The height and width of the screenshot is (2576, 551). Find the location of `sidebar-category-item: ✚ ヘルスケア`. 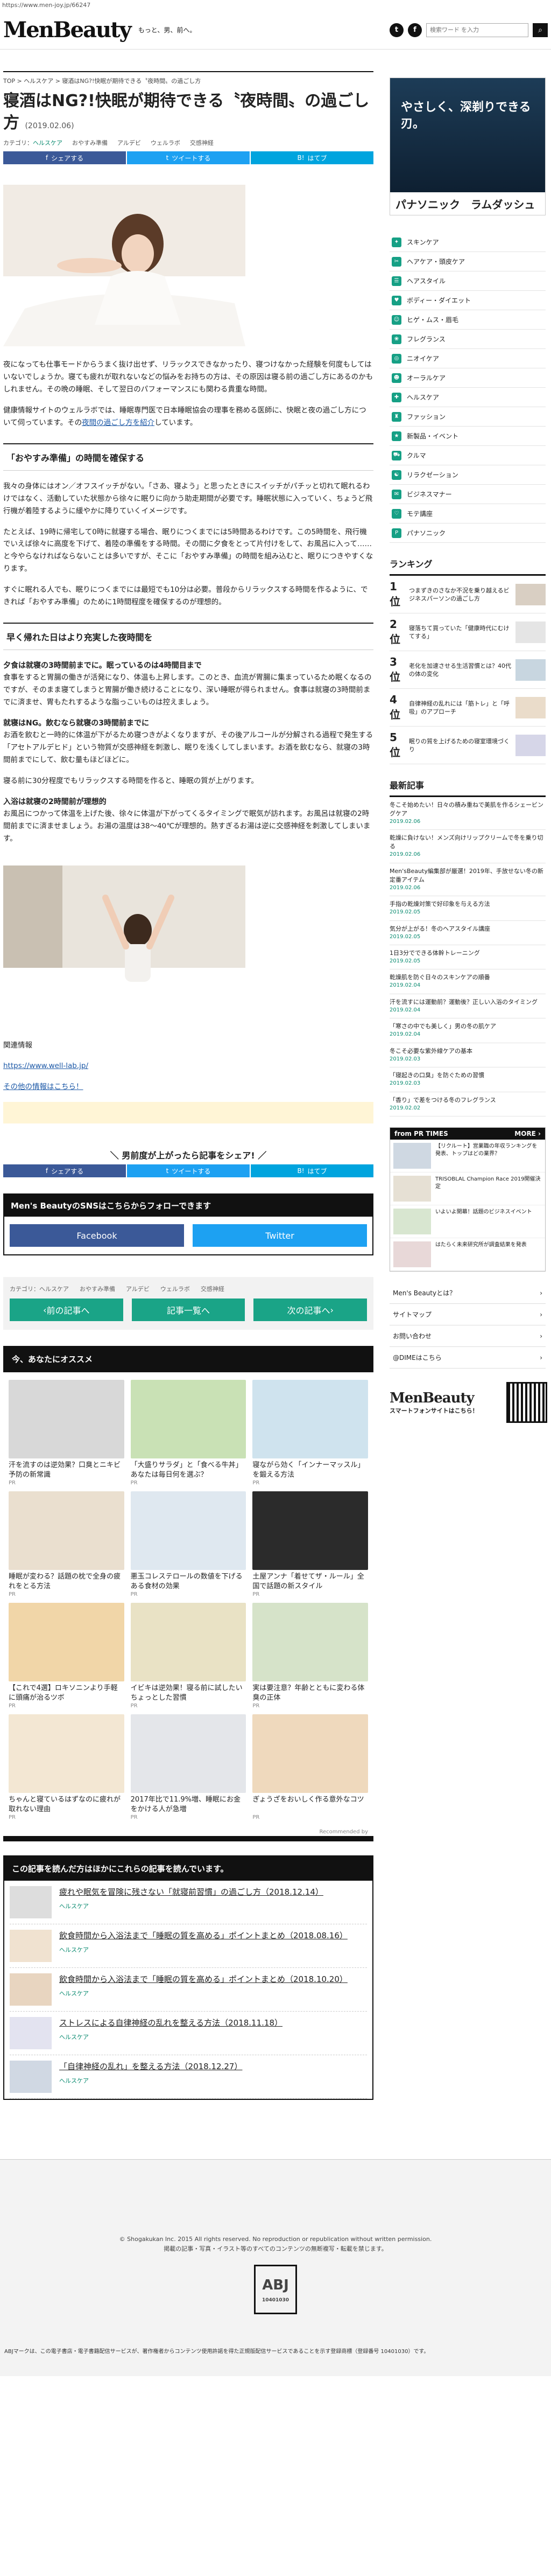

sidebar-category-item: ✚ ヘルスケア is located at coordinates (468, 397).